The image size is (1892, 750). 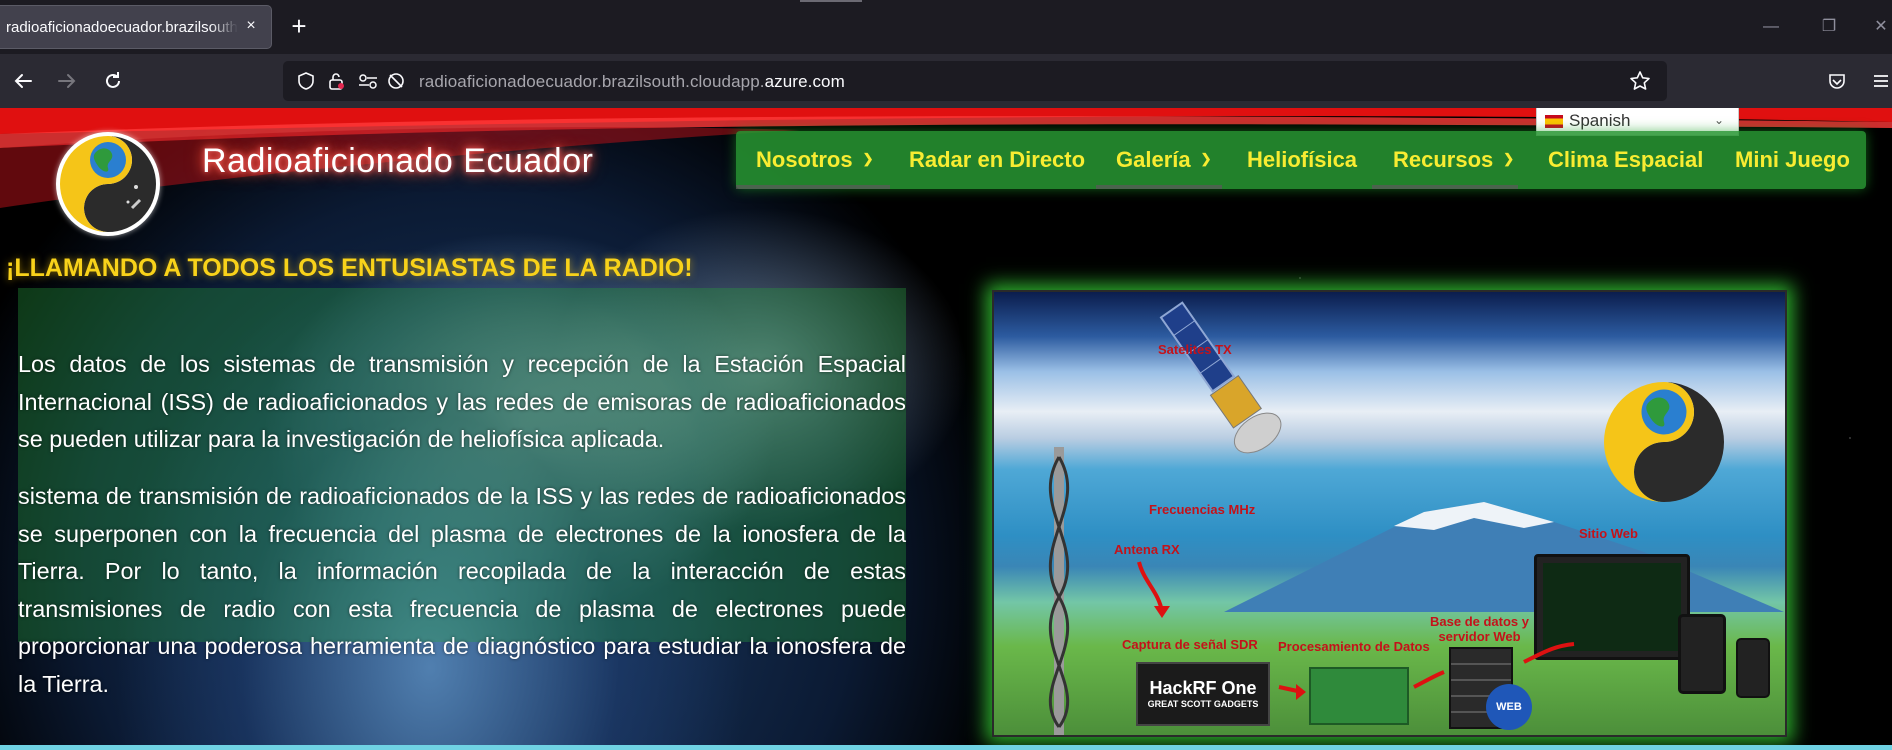 I want to click on tab-overflow-indicator, so click(x=831, y=1).